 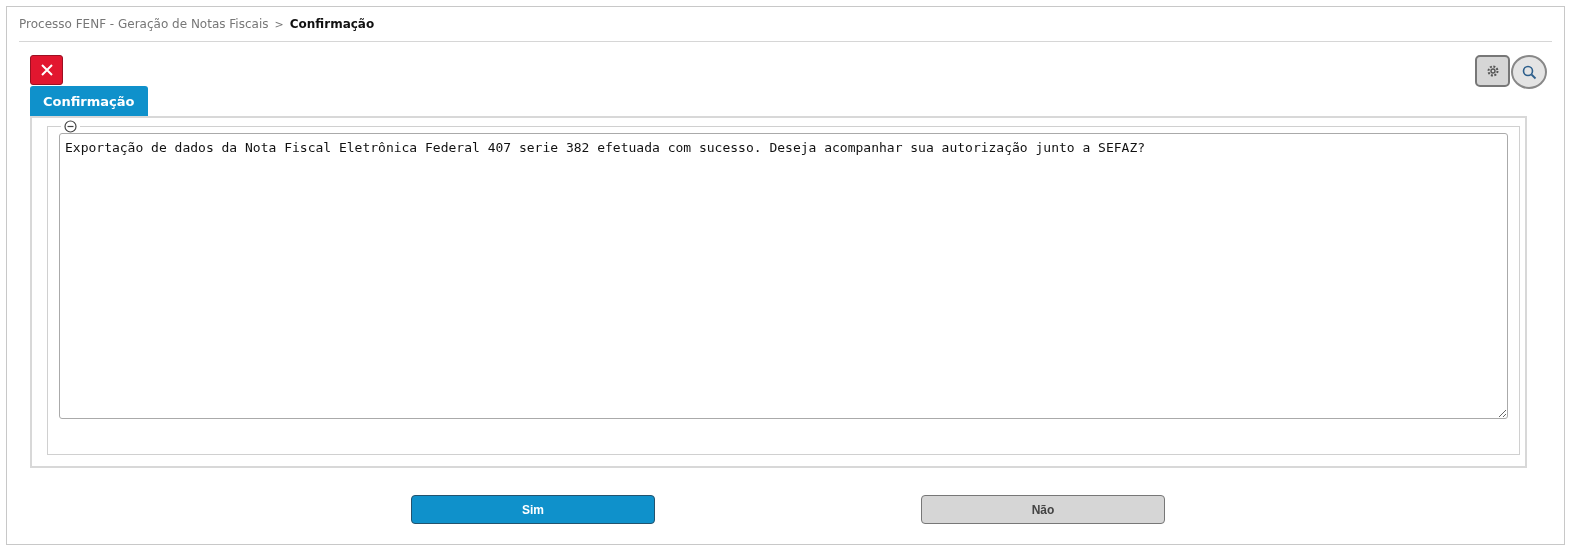 What do you see at coordinates (89, 101) in the screenshot?
I see `tab: Confirmação` at bounding box center [89, 101].